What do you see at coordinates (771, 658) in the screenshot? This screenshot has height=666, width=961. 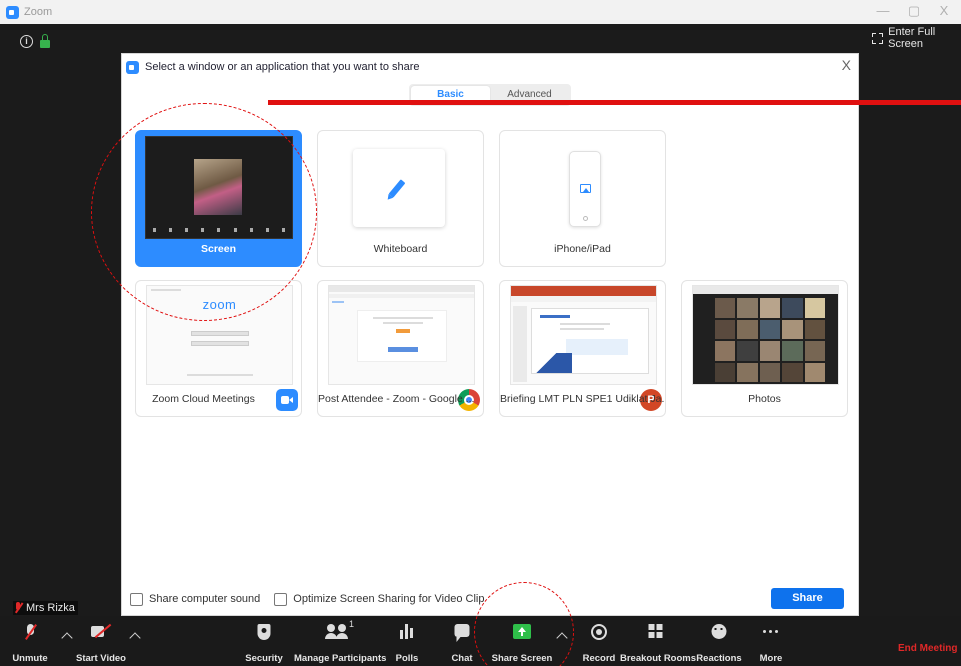 I see `more-label: More` at bounding box center [771, 658].